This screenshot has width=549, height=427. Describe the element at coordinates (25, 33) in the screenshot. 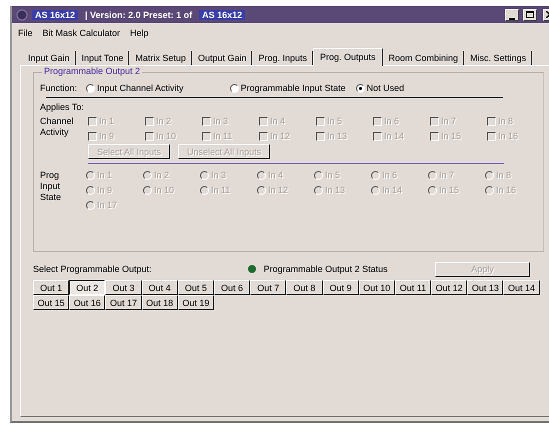

I see `menu-item: File` at that location.